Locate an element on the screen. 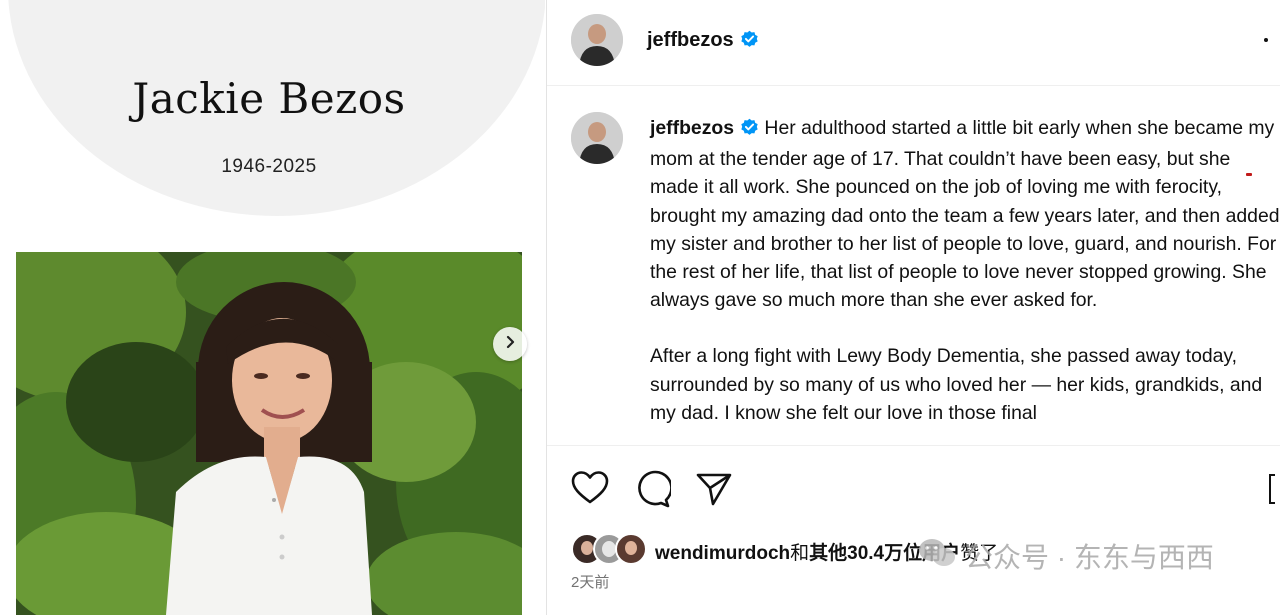  liker-avatars is located at coordinates (611, 549).